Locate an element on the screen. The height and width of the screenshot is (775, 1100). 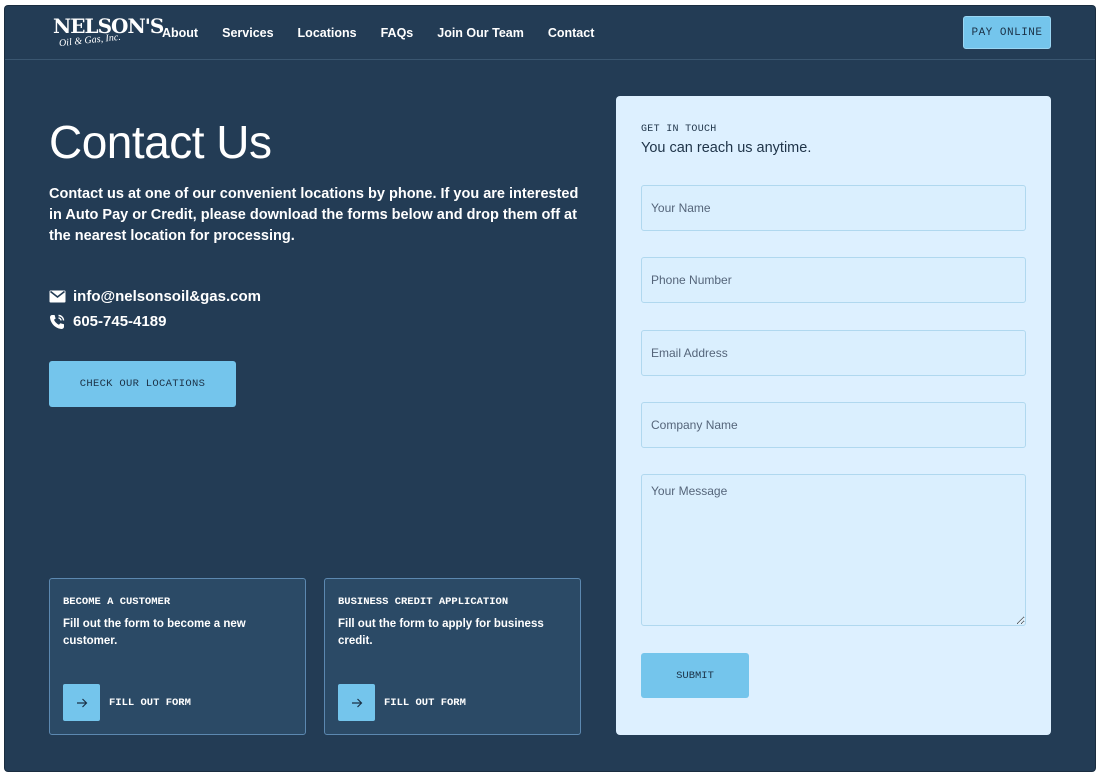
nav-locations: Locations is located at coordinates (327, 33).